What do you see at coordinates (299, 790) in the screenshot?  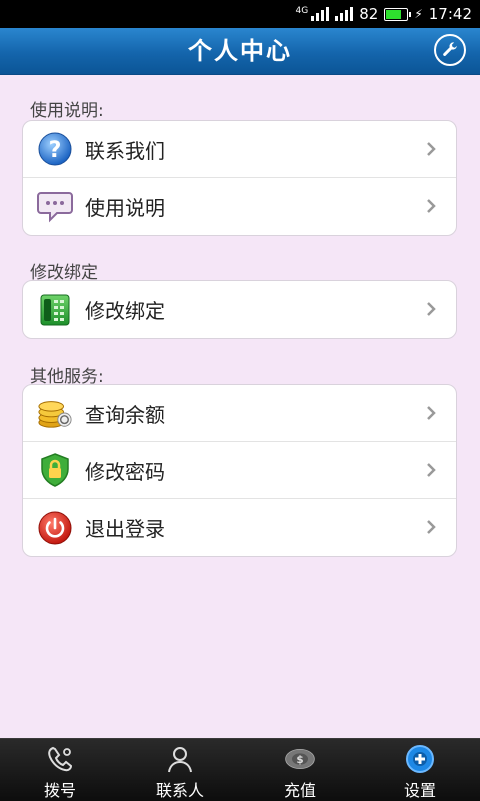 I see `tab-label: 充值` at bounding box center [299, 790].